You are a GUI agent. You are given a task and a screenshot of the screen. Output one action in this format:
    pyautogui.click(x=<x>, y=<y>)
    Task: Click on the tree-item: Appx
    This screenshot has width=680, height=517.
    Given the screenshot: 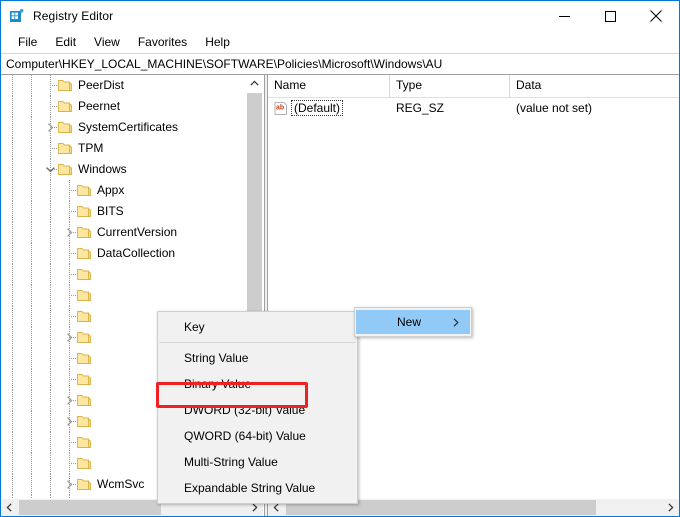 What is the action you would take?
    pyautogui.click(x=123, y=190)
    